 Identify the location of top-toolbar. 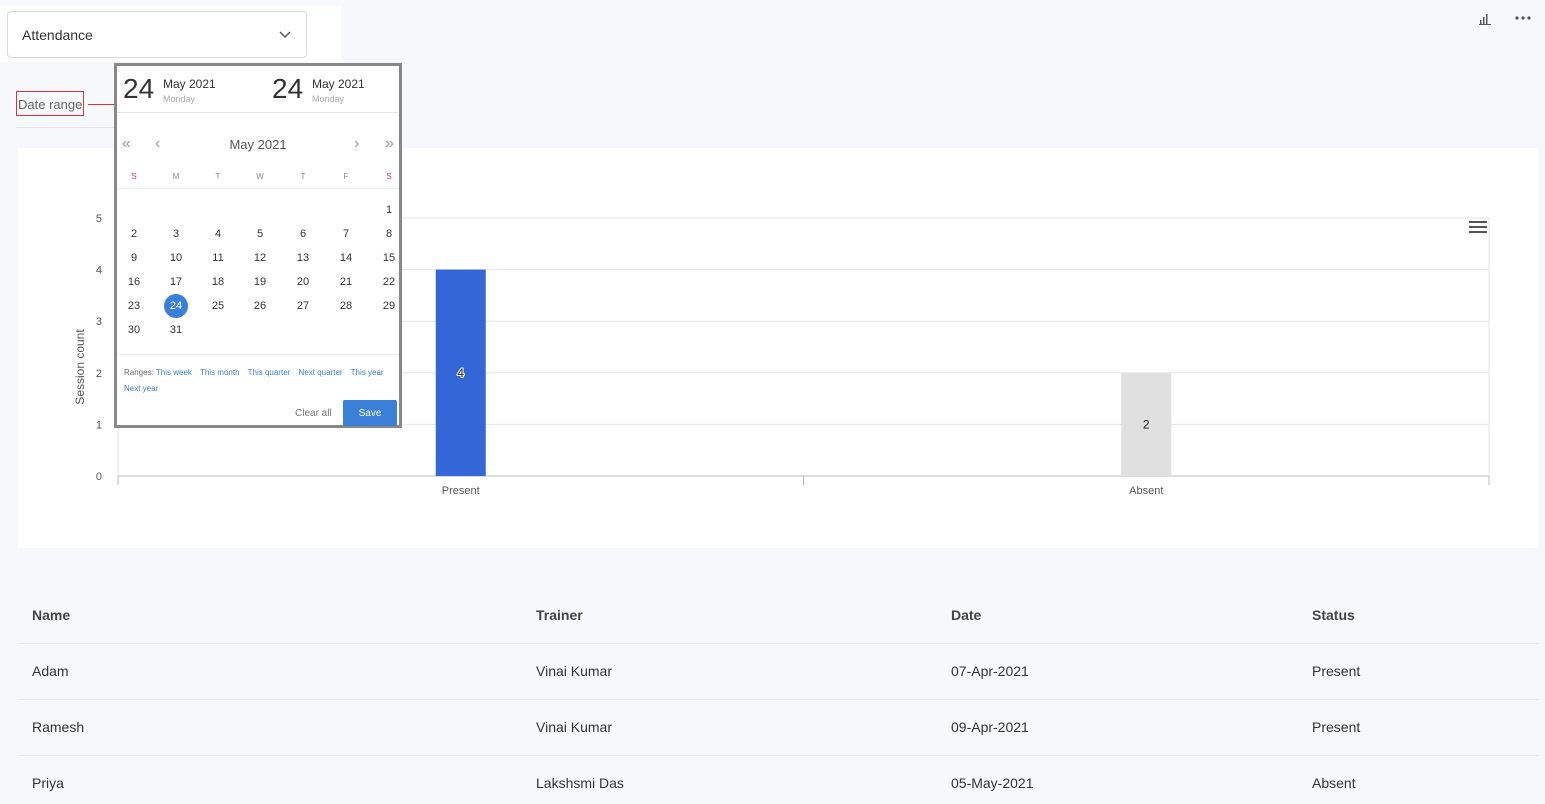
(1504, 18).